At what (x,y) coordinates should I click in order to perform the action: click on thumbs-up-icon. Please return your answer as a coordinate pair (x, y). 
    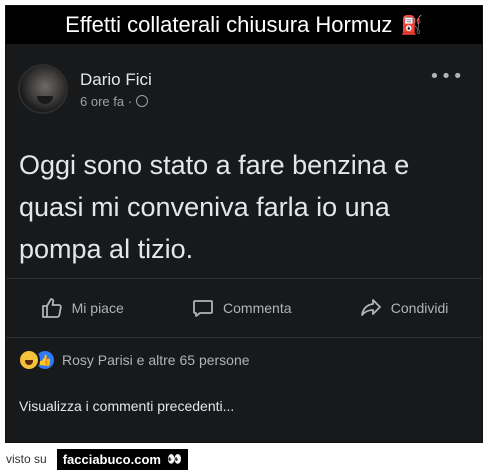
    Looking at the image, I should click on (51, 308).